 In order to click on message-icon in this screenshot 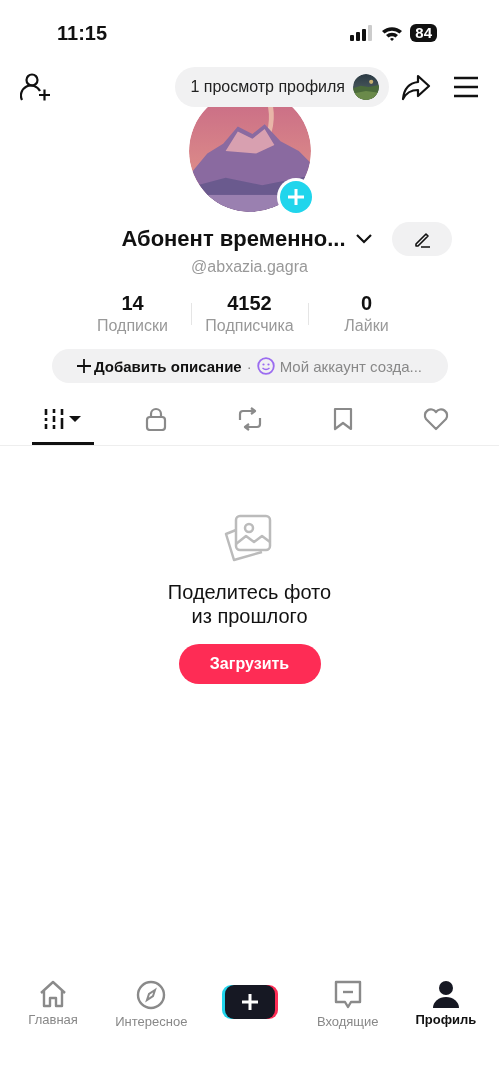, I will do `click(347, 995)`.